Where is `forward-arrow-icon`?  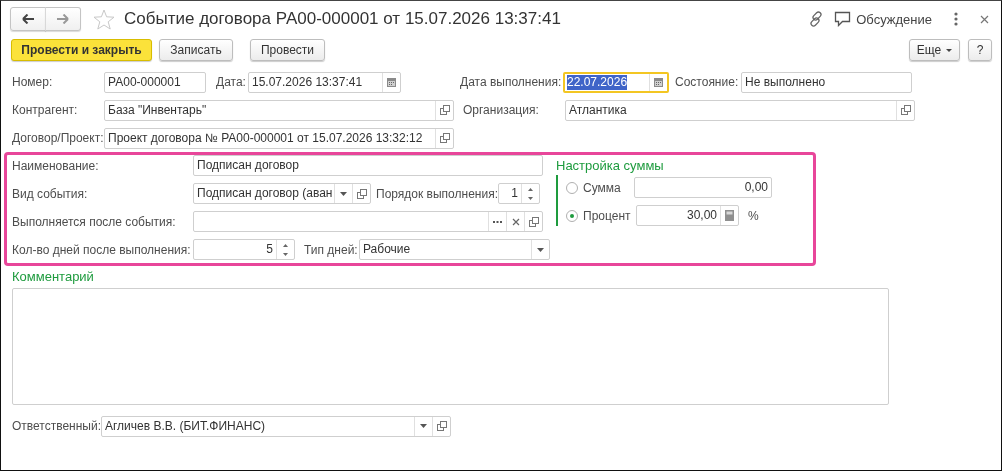 forward-arrow-icon is located at coordinates (63, 19).